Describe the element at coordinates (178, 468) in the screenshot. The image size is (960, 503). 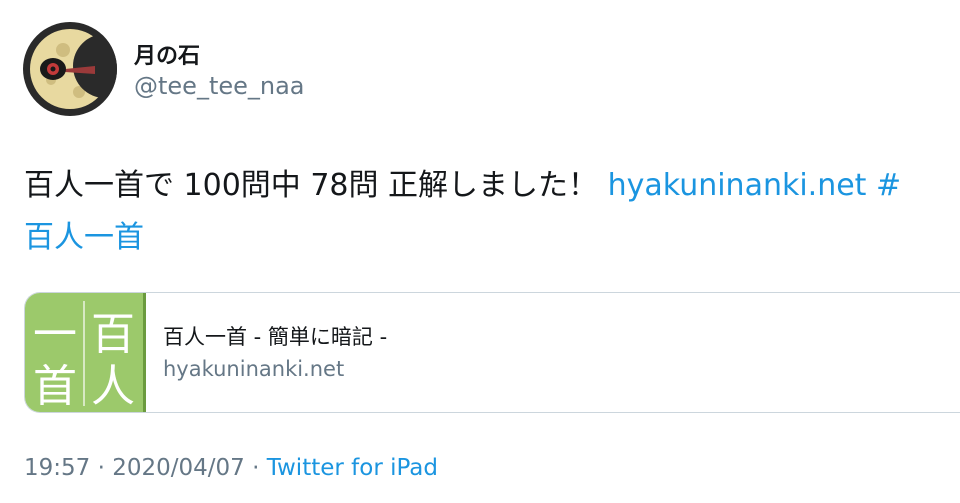
I see `tweet-date: 2020/04/07` at that location.